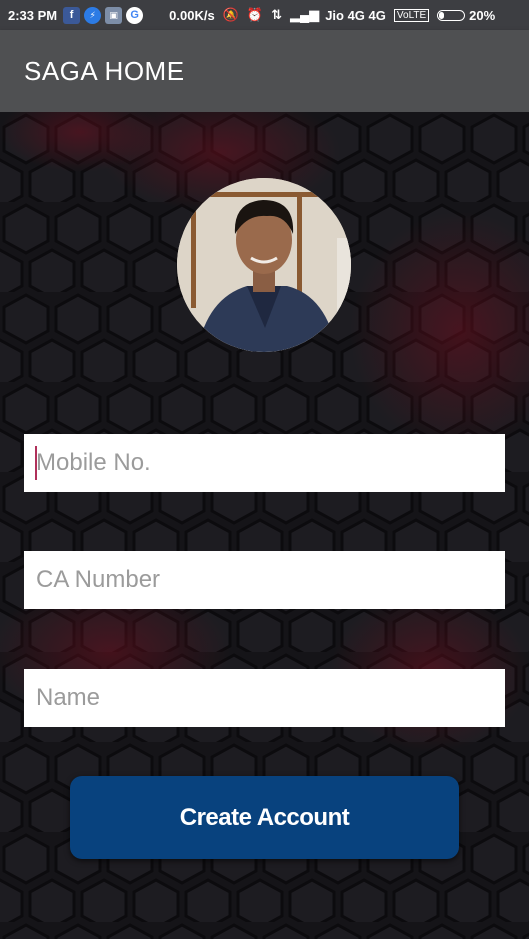  I want to click on ca-number-field, so click(264, 580).